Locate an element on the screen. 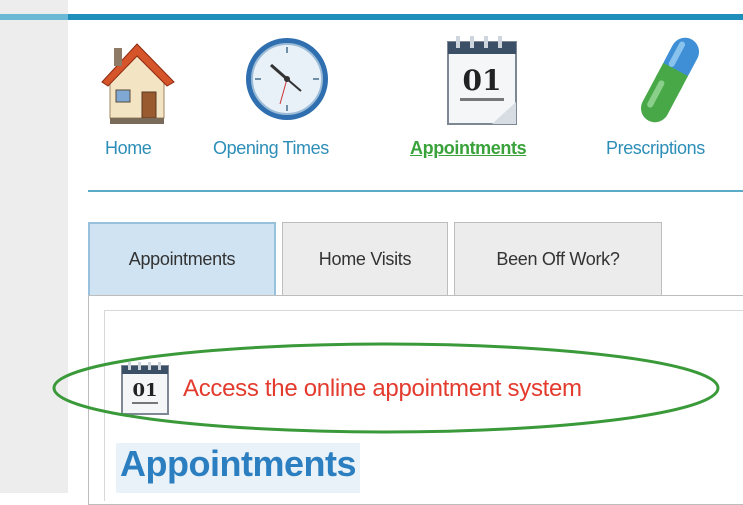 This screenshot has width=743, height=505. calendar-small-icon: 01 is located at coordinates (145, 388).